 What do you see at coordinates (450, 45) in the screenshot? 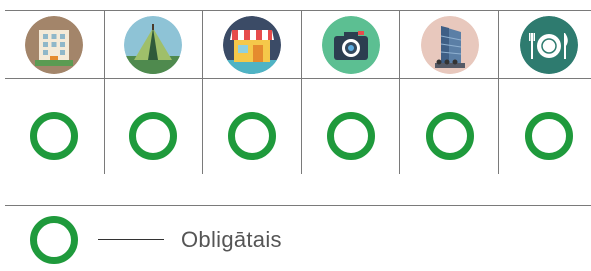
I see `office-tower-icon` at bounding box center [450, 45].